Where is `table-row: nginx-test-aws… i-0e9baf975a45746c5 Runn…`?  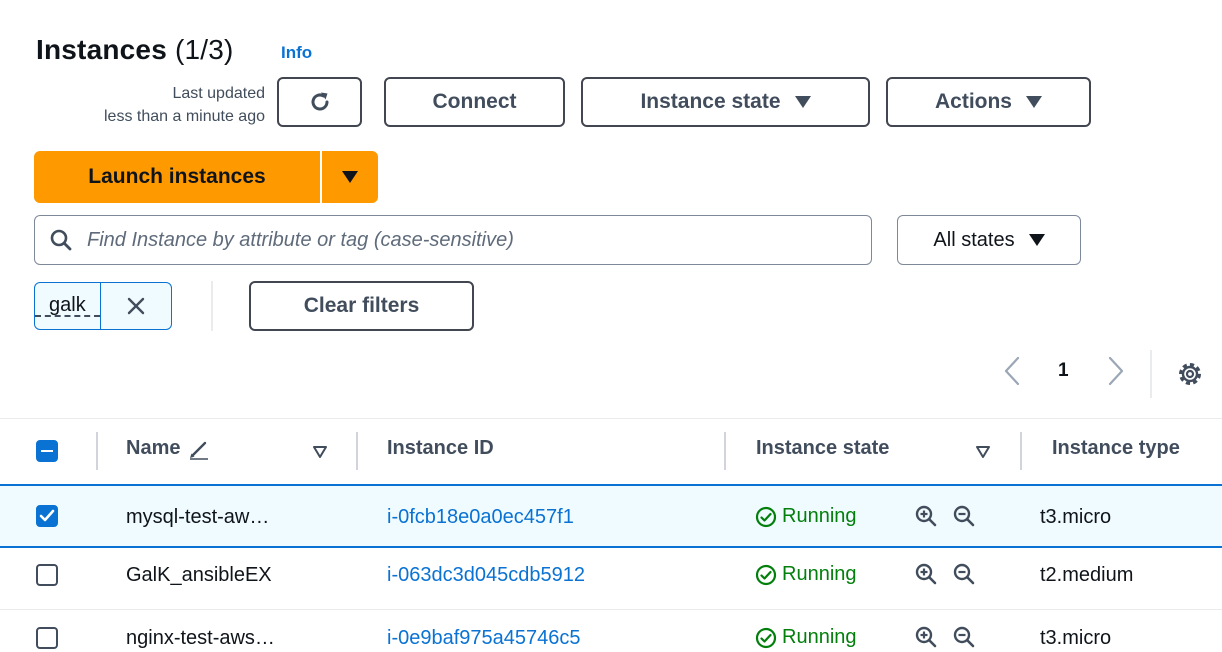 table-row: nginx-test-aws… i-0e9baf975a45746c5 Runn… is located at coordinates (611, 629).